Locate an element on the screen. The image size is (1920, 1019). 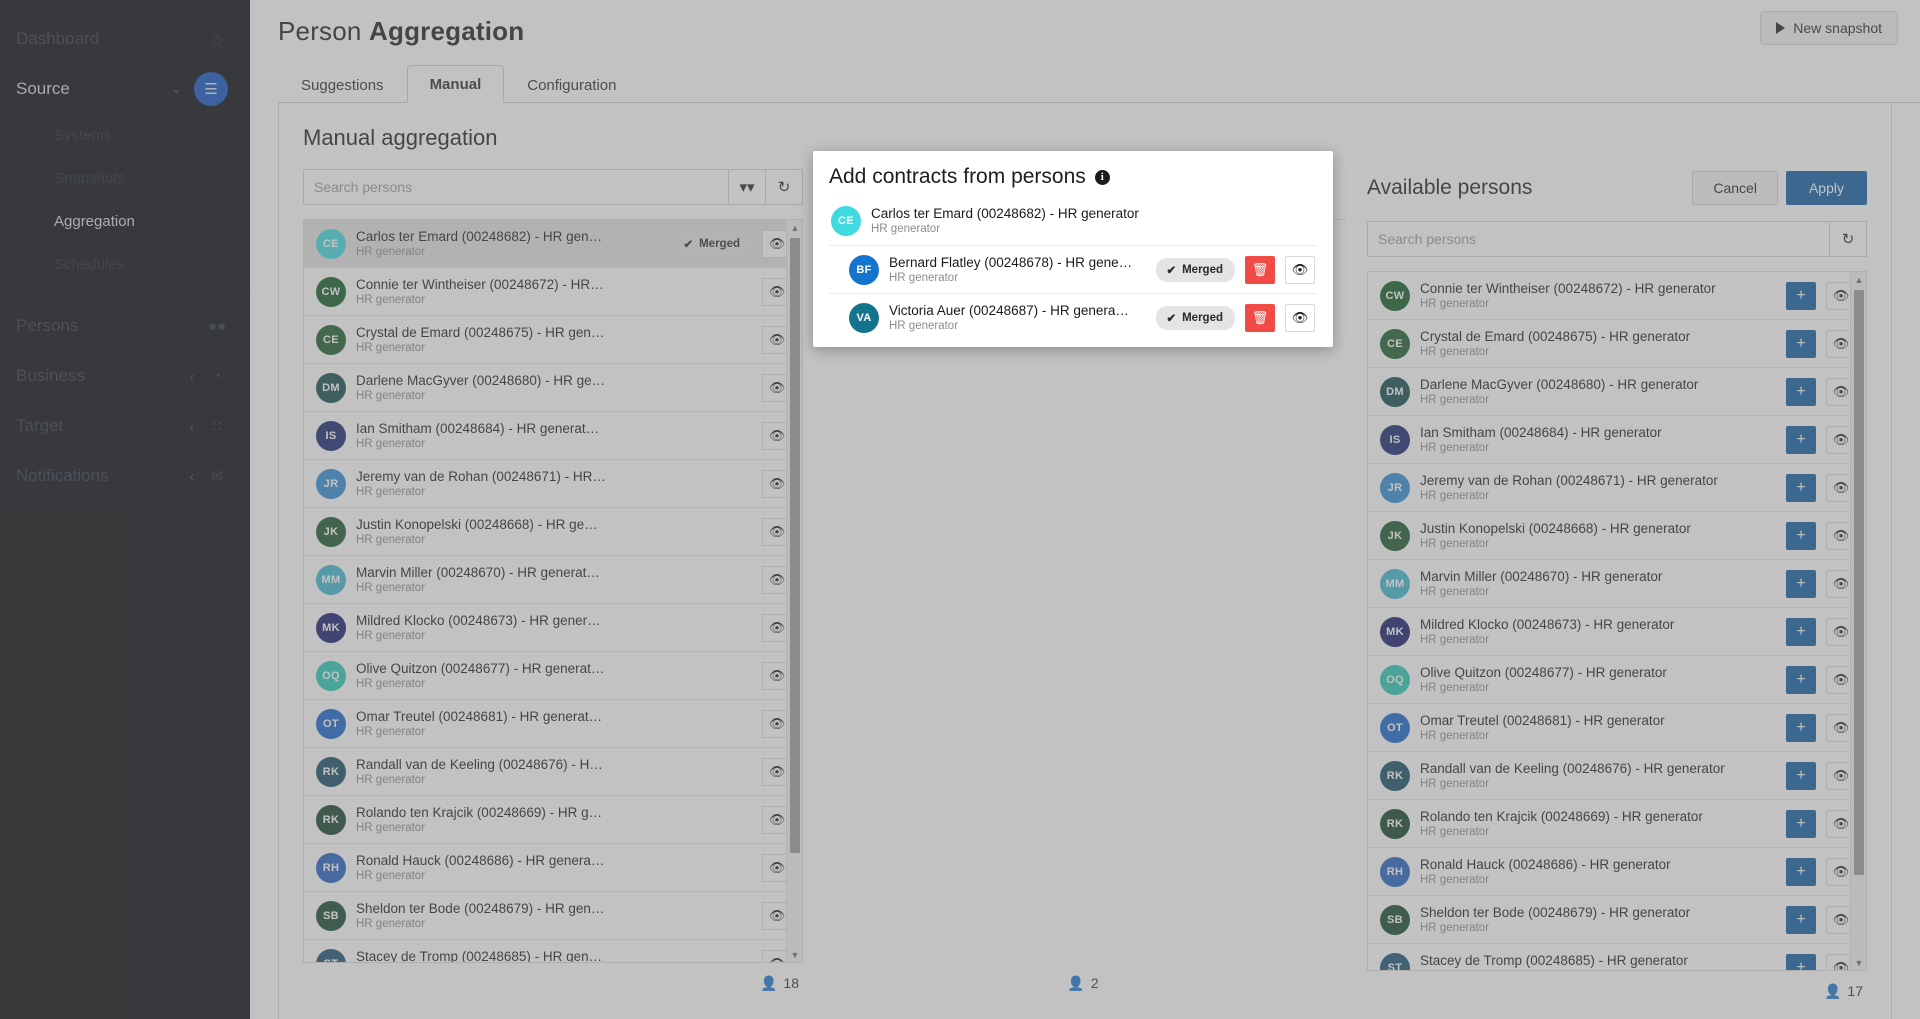
modal-title: Add contracts from persons i is located at coordinates (1073, 177).